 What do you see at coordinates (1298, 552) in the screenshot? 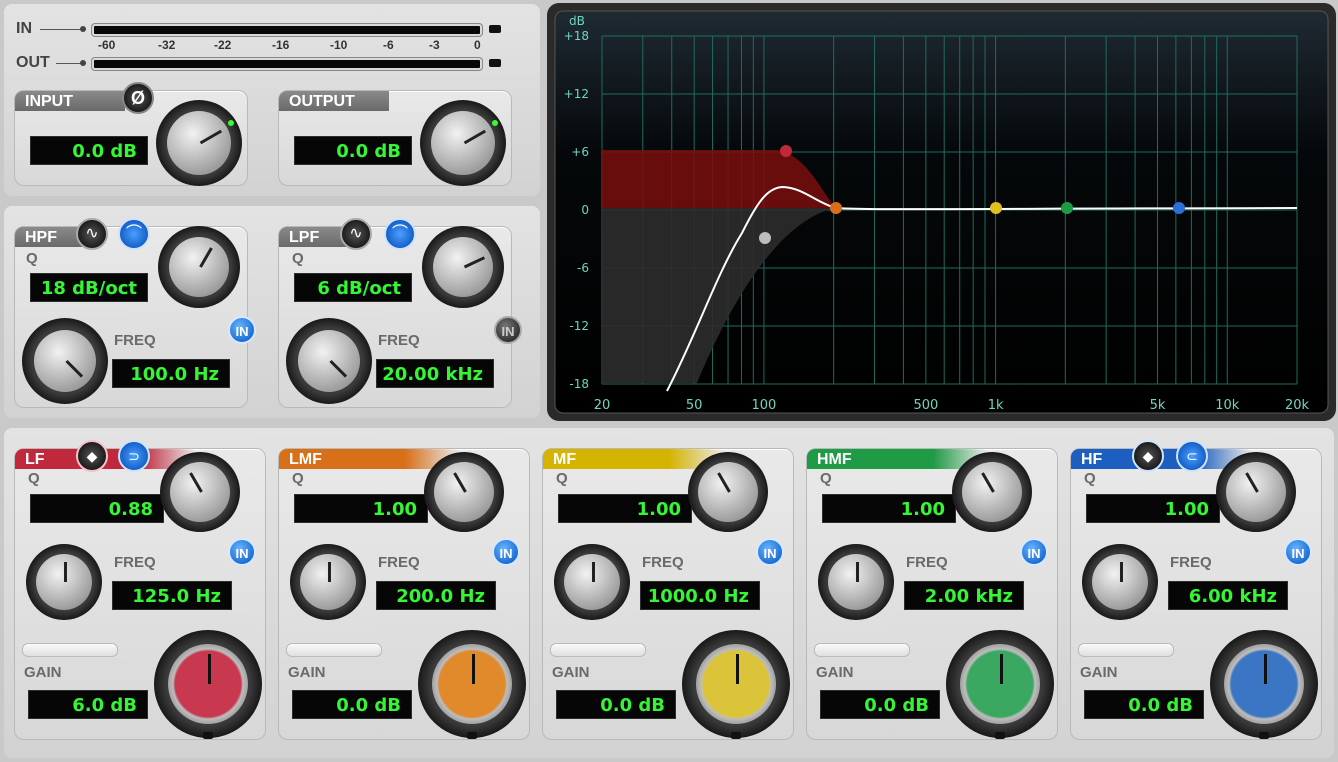
I see `hf-in-button: IN` at bounding box center [1298, 552].